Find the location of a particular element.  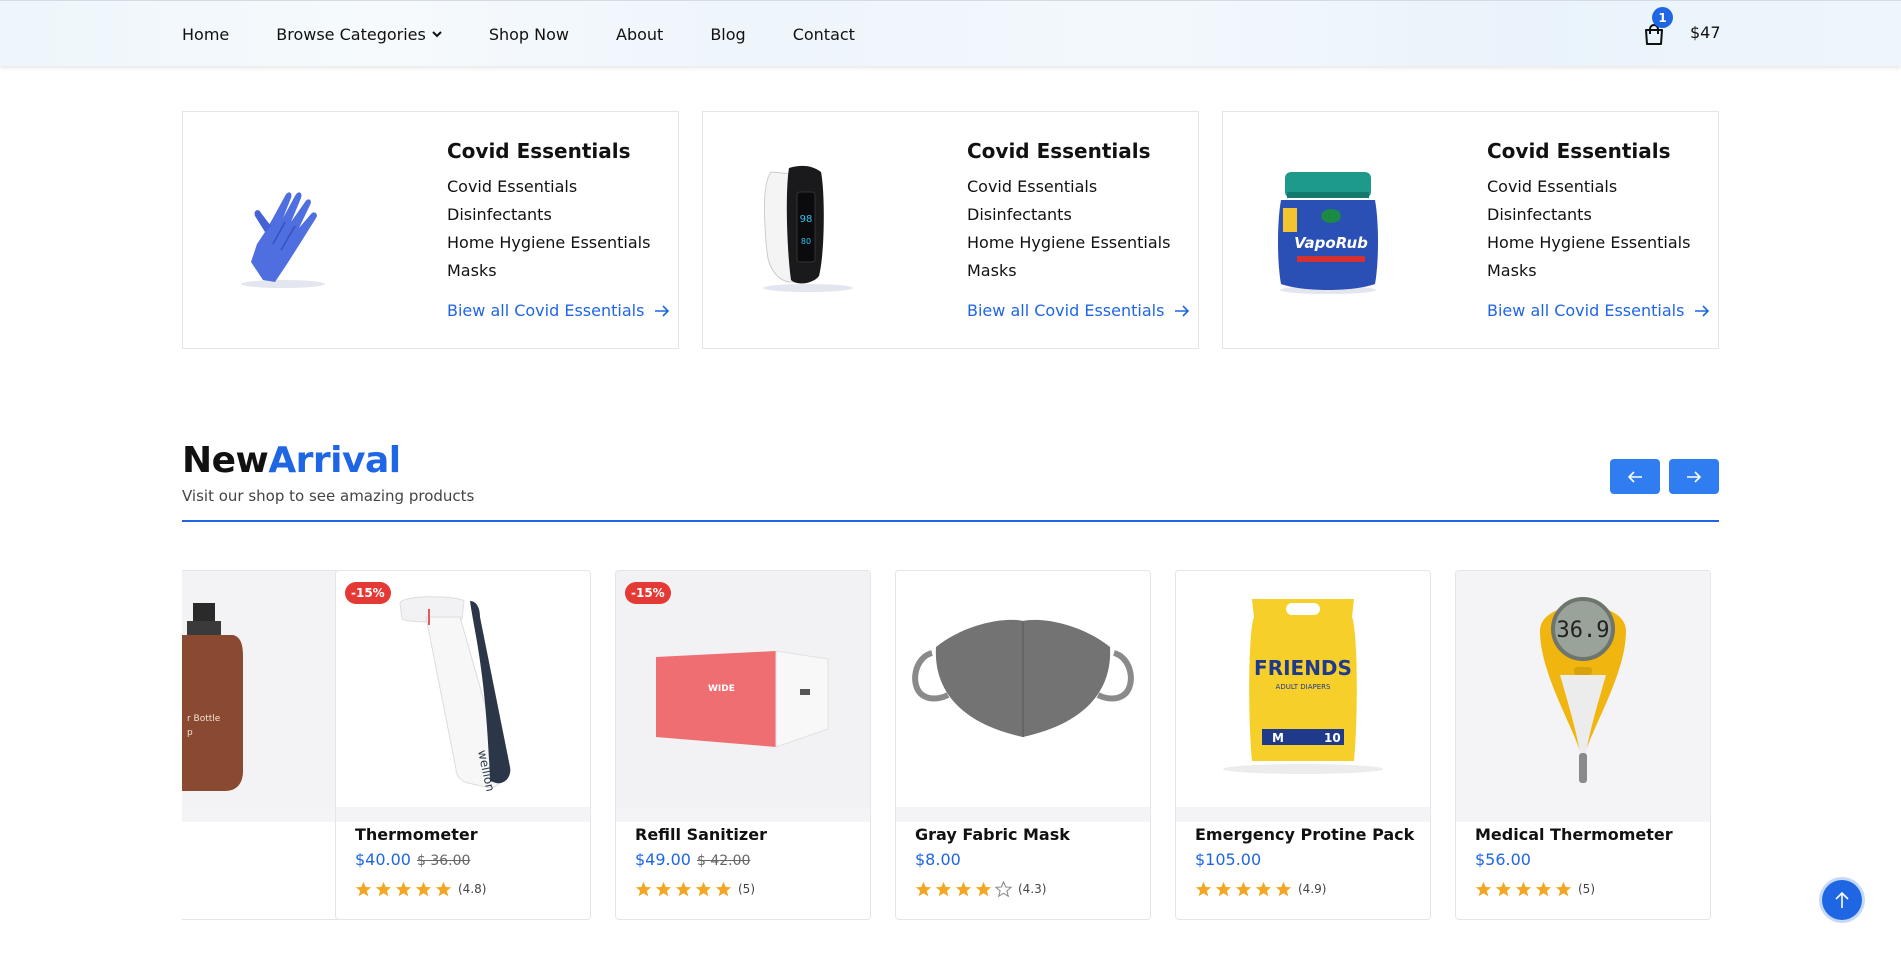

product-rating: (4.9) is located at coordinates (1260, 889).